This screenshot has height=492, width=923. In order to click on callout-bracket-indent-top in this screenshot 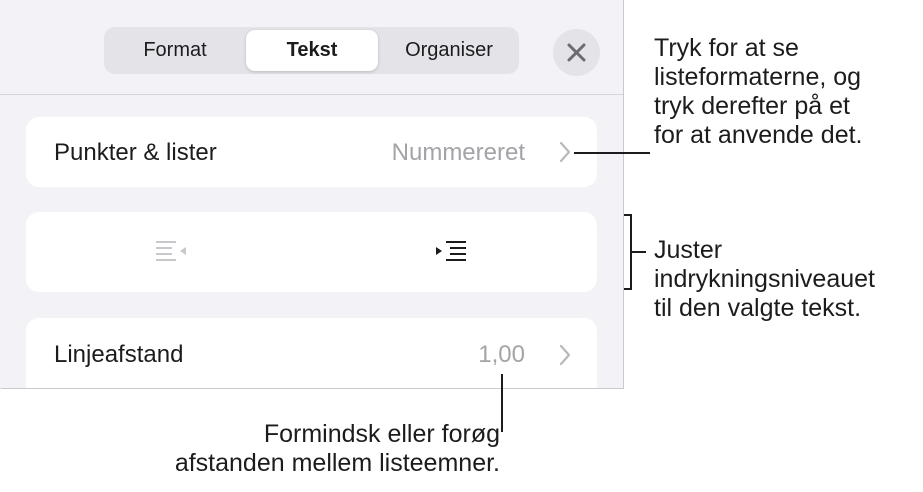, I will do `click(628, 215)`.